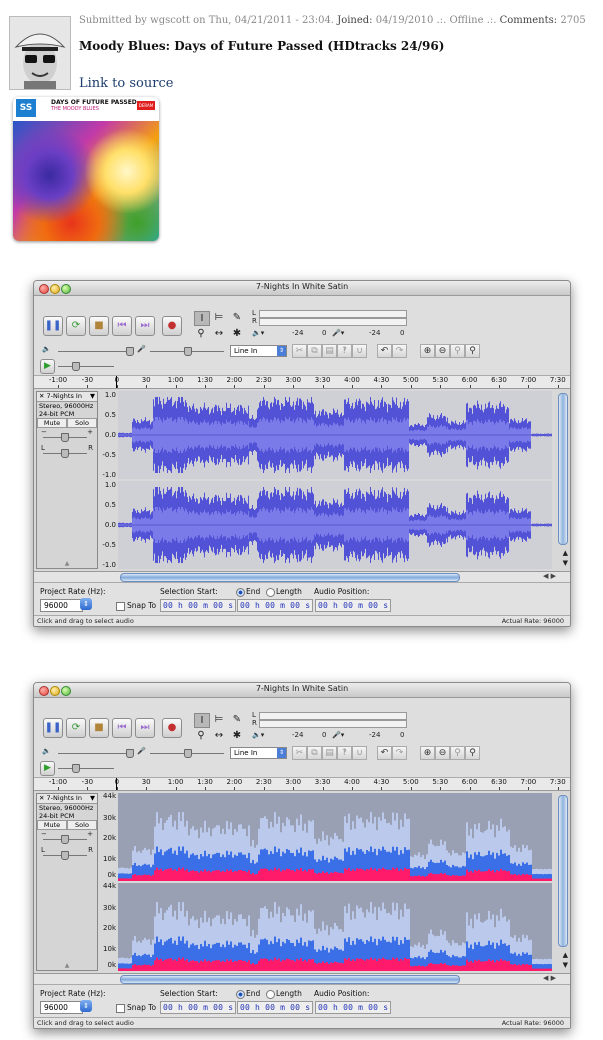 The image size is (603, 1040). What do you see at coordinates (344, 753) in the screenshot?
I see `trim-icon: ‽` at bounding box center [344, 753].